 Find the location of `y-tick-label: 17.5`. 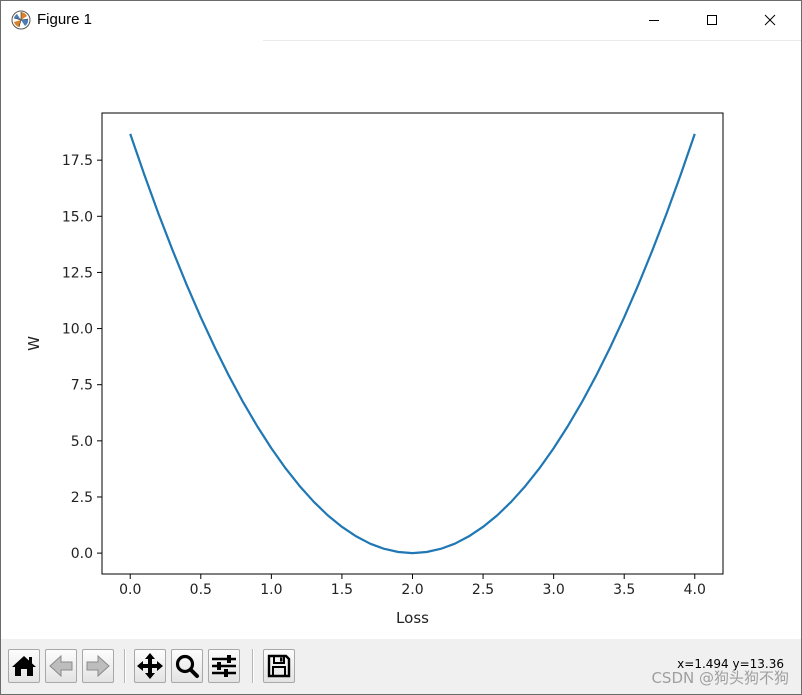

y-tick-label: 17.5 is located at coordinates (77, 161).